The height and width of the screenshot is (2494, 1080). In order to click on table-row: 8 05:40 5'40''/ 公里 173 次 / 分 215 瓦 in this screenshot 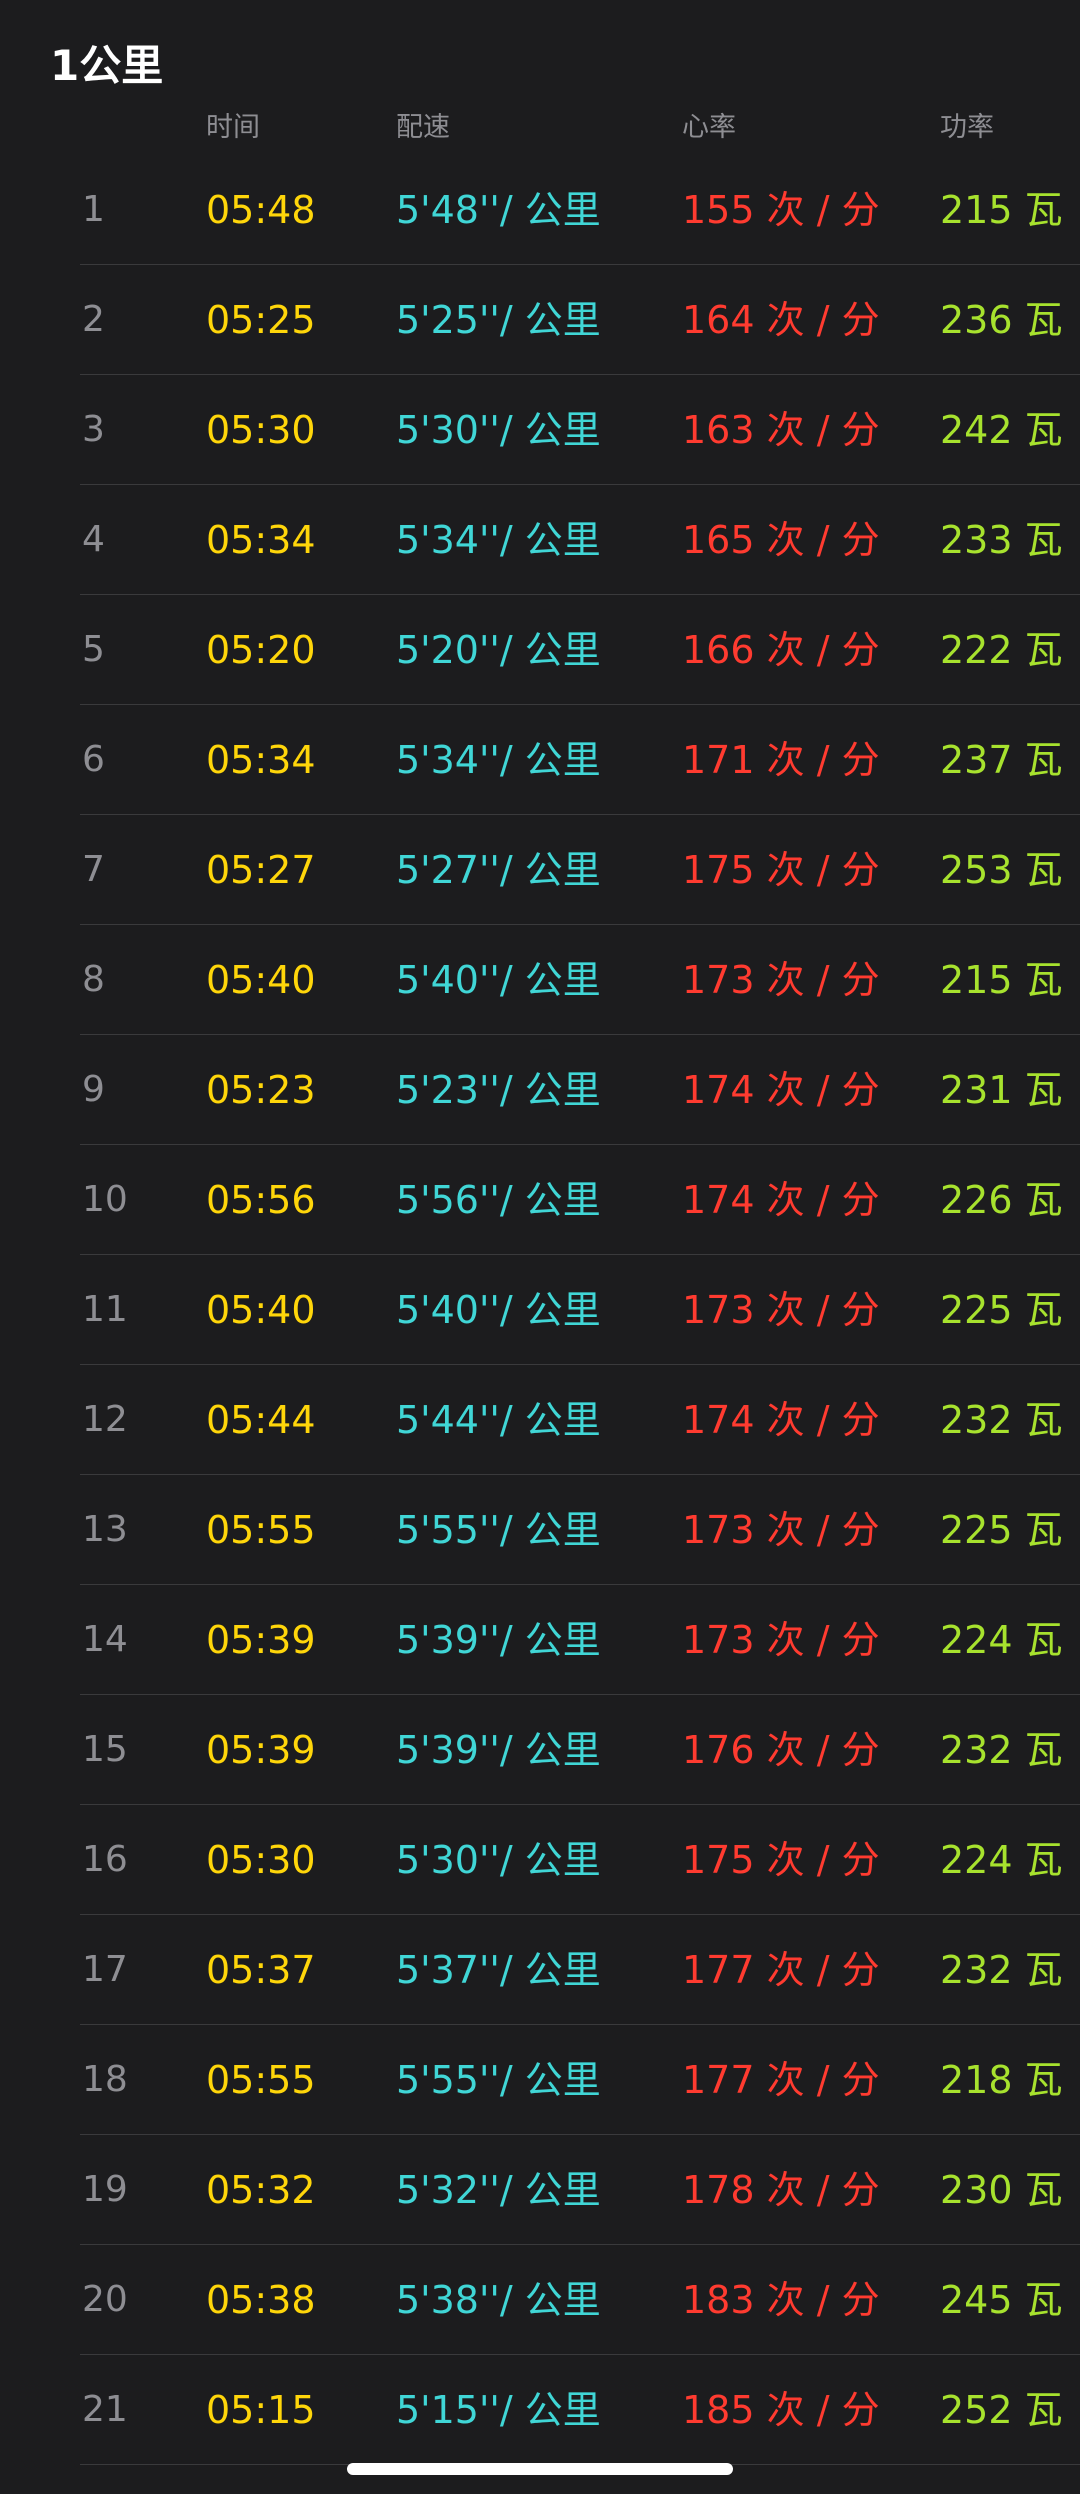, I will do `click(580, 980)`.